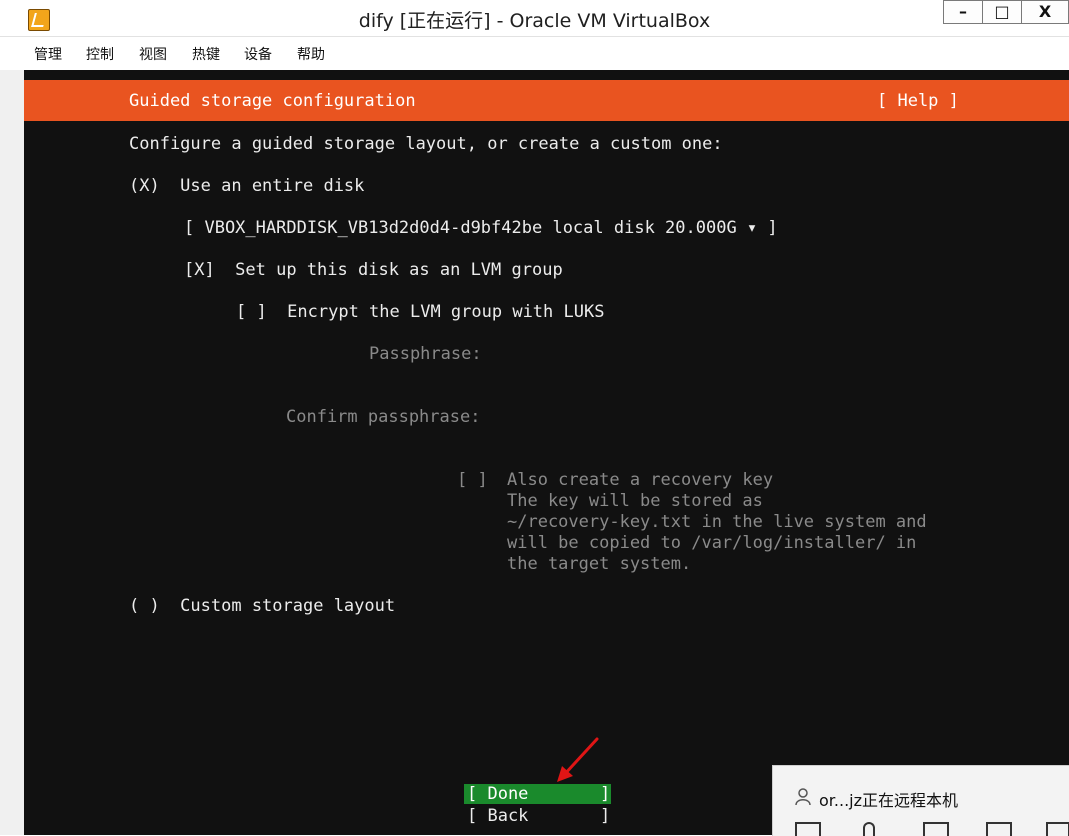 This screenshot has height=836, width=1069. What do you see at coordinates (425, 354) in the screenshot?
I see `passphrase-label: Passphrase:` at bounding box center [425, 354].